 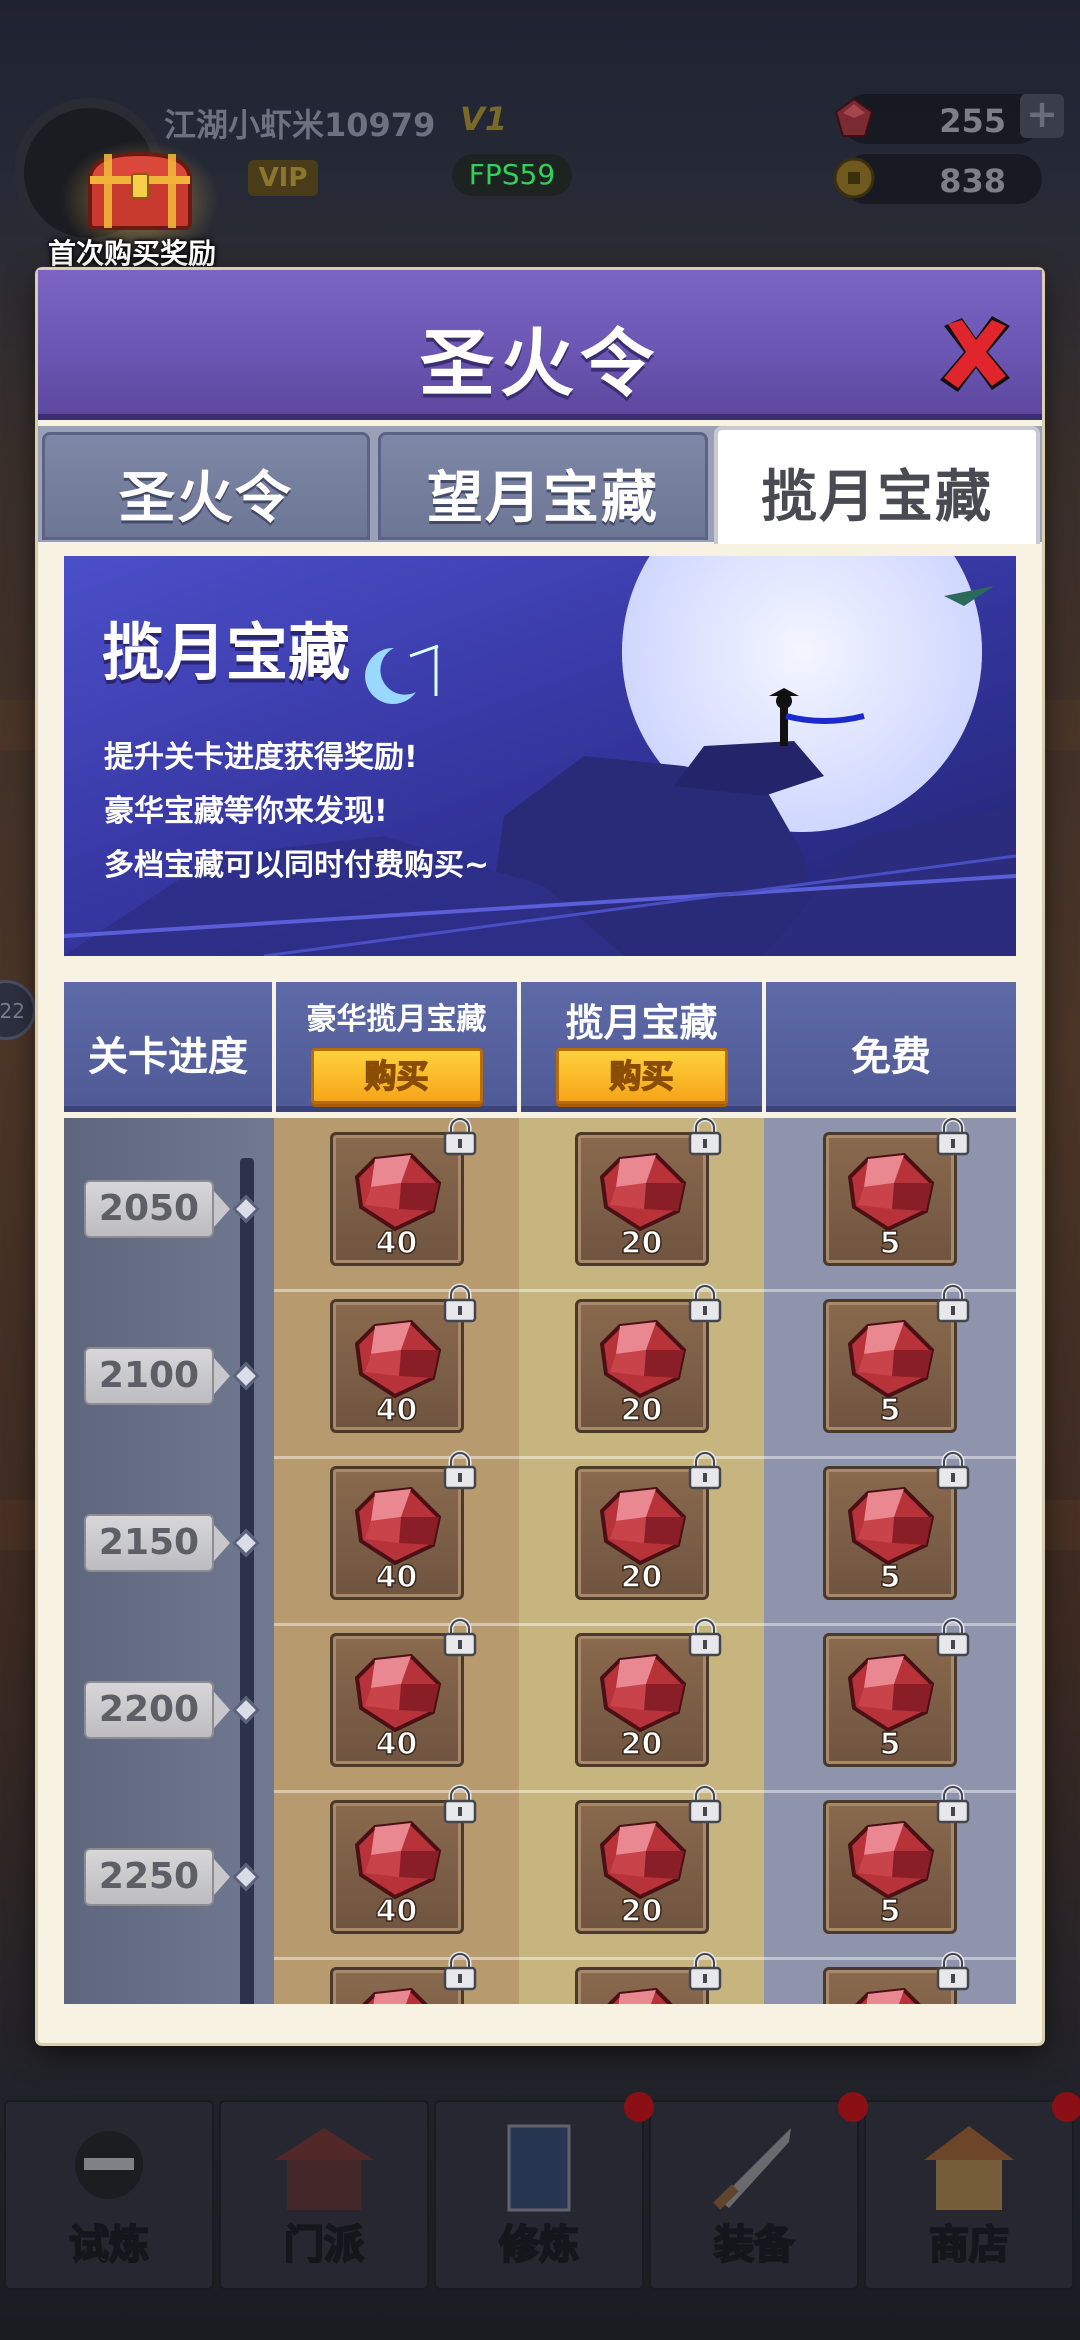 I want to click on nav-shop: 商店, so click(x=969, y=2195).